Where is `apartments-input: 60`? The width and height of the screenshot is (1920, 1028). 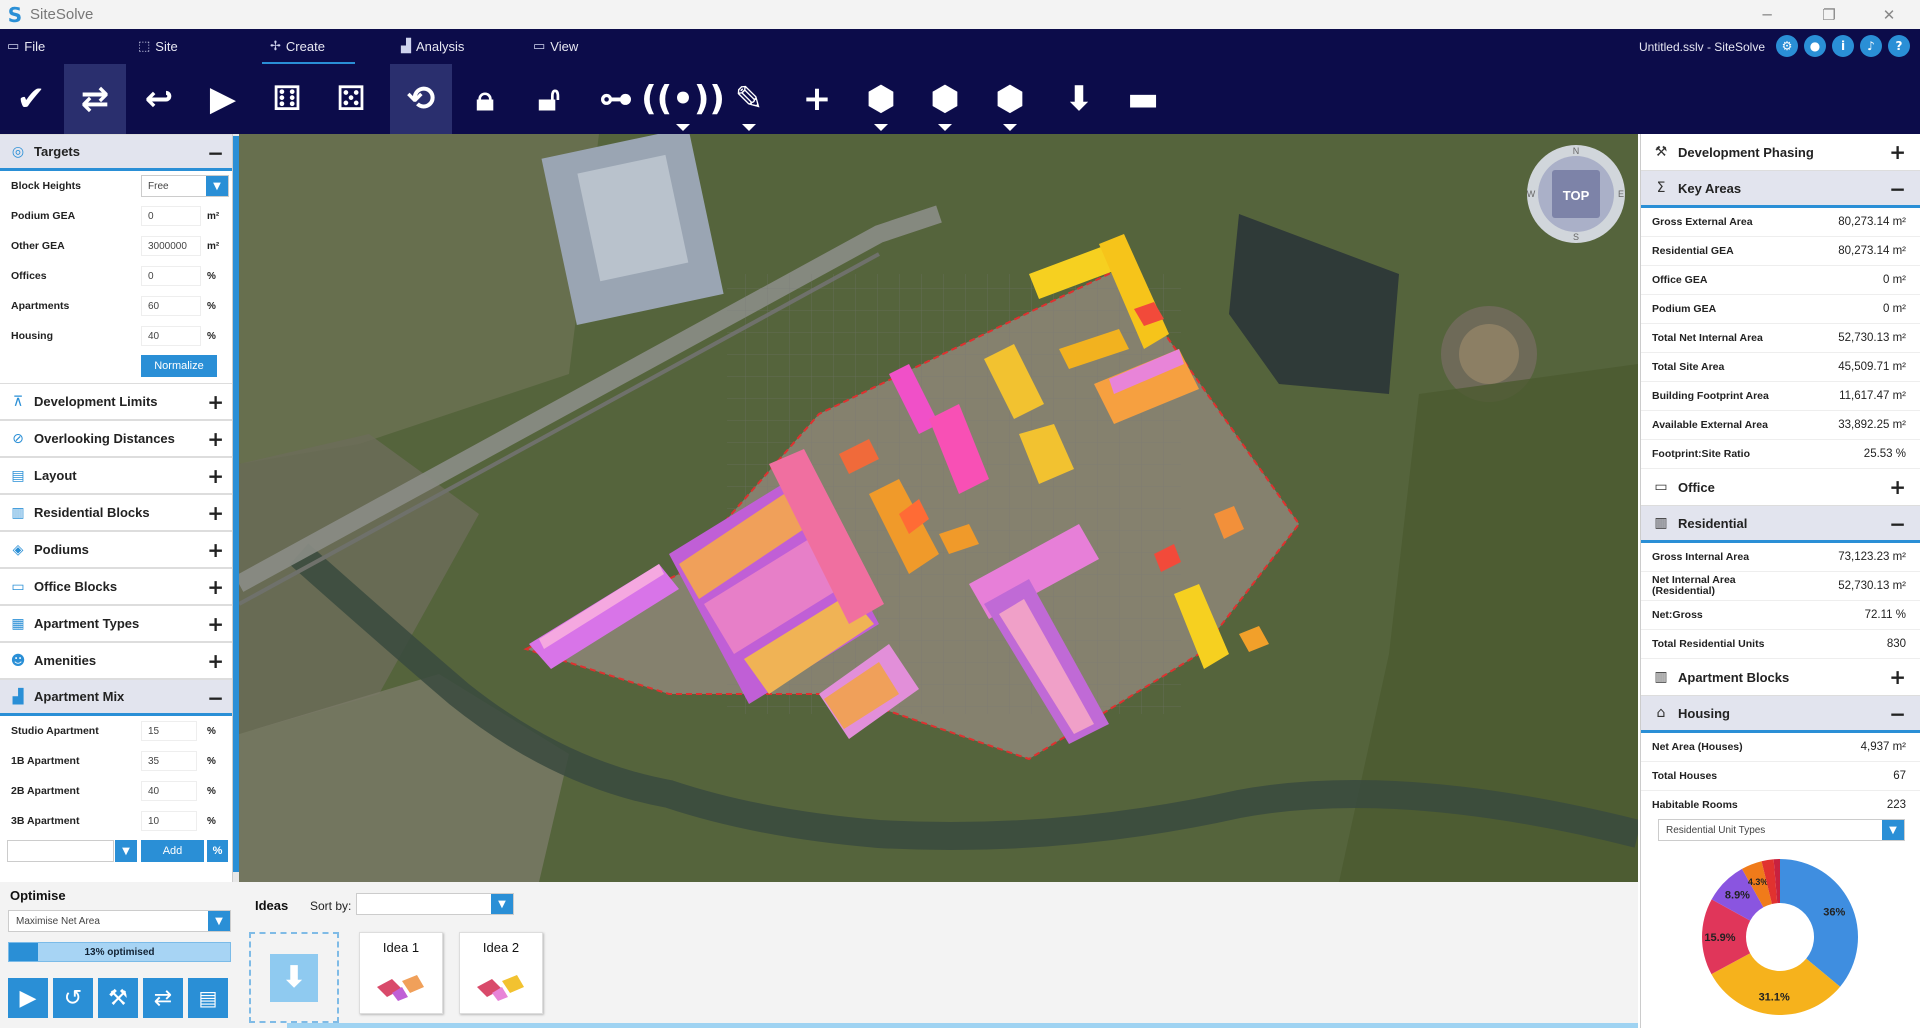
apartments-input: 60 is located at coordinates (171, 306).